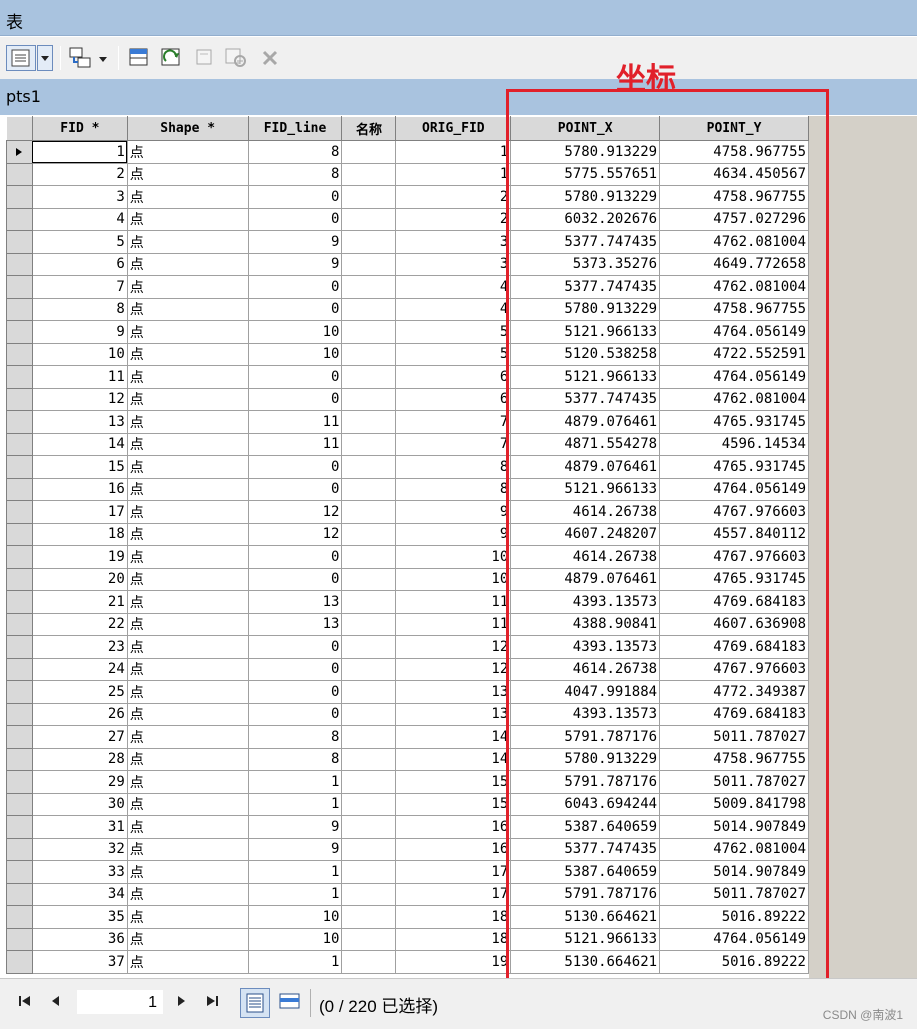 This screenshot has height=1029, width=917. What do you see at coordinates (103, 58) in the screenshot?
I see `dropdown-icon` at bounding box center [103, 58].